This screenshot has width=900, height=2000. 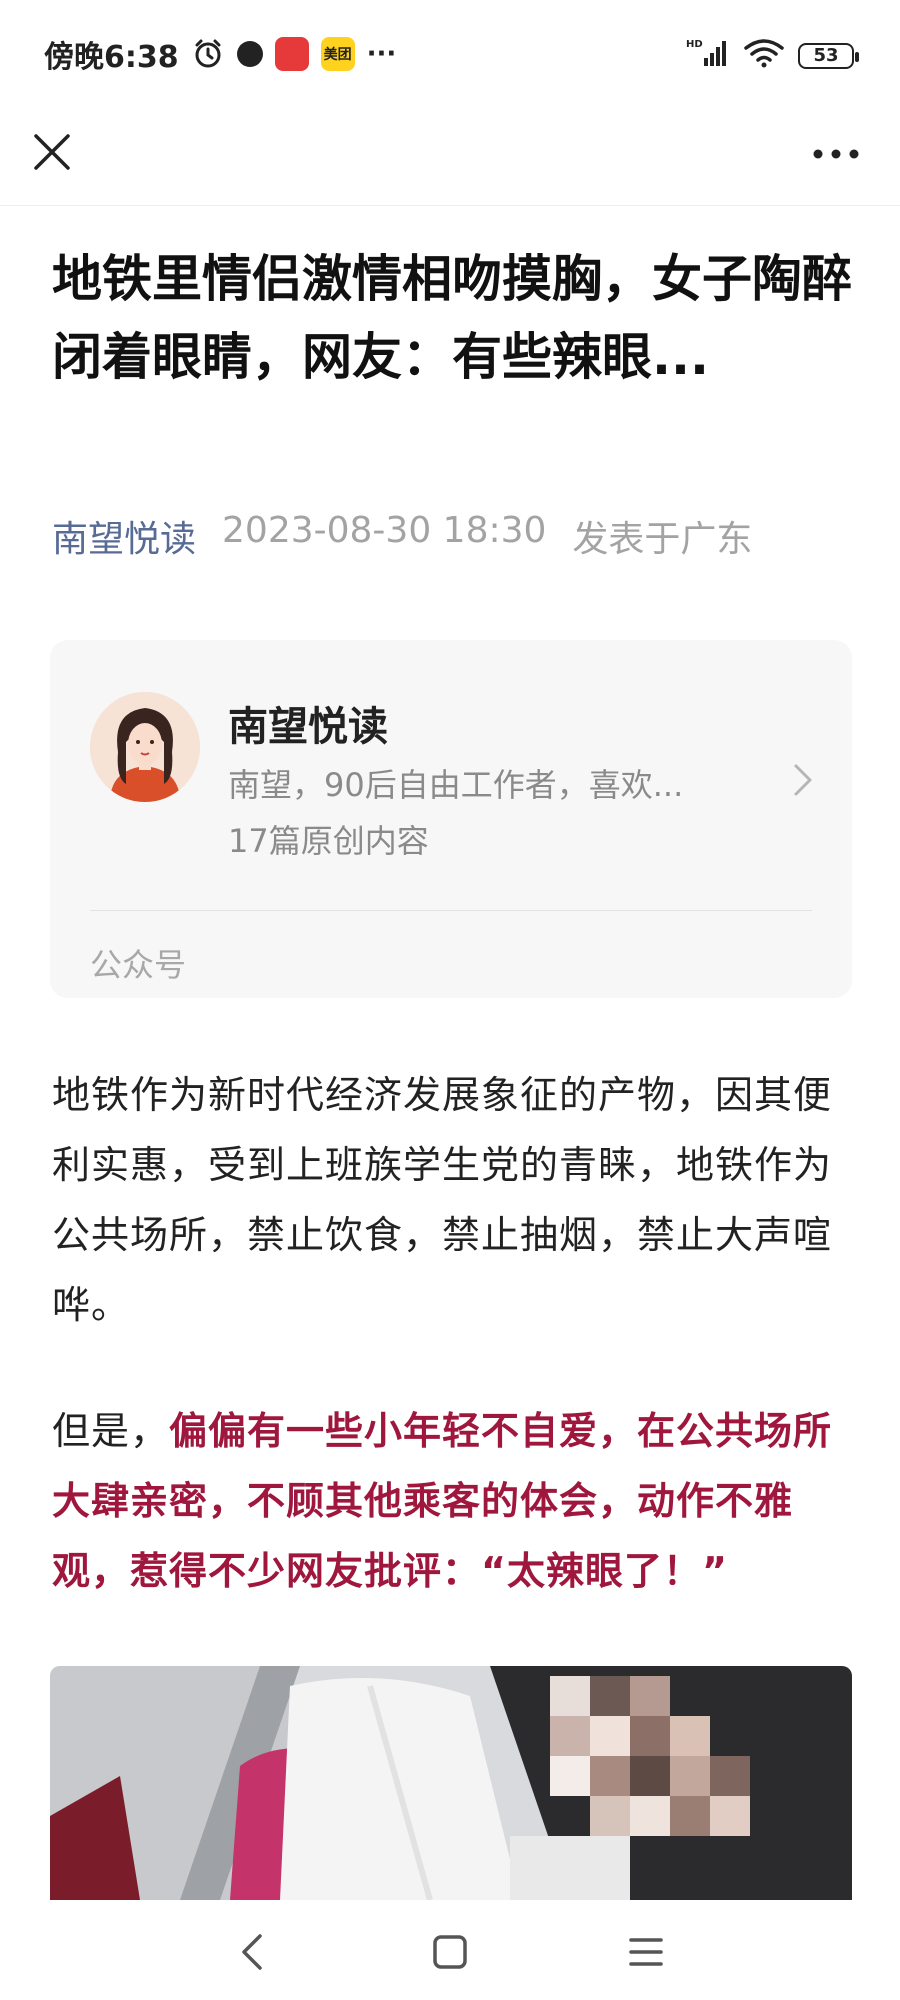 I want to click on signal-icon: HD, so click(x=708, y=55).